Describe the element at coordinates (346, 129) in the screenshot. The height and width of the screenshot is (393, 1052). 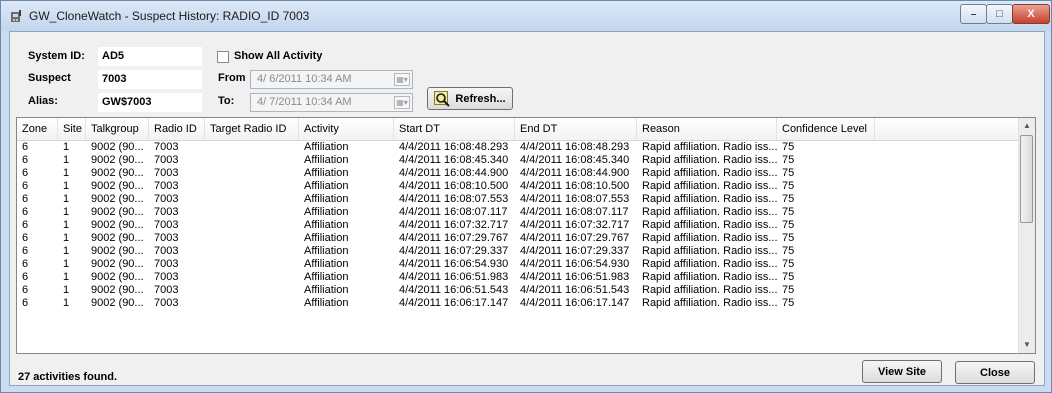
I see `column-header-activity: Activity` at that location.